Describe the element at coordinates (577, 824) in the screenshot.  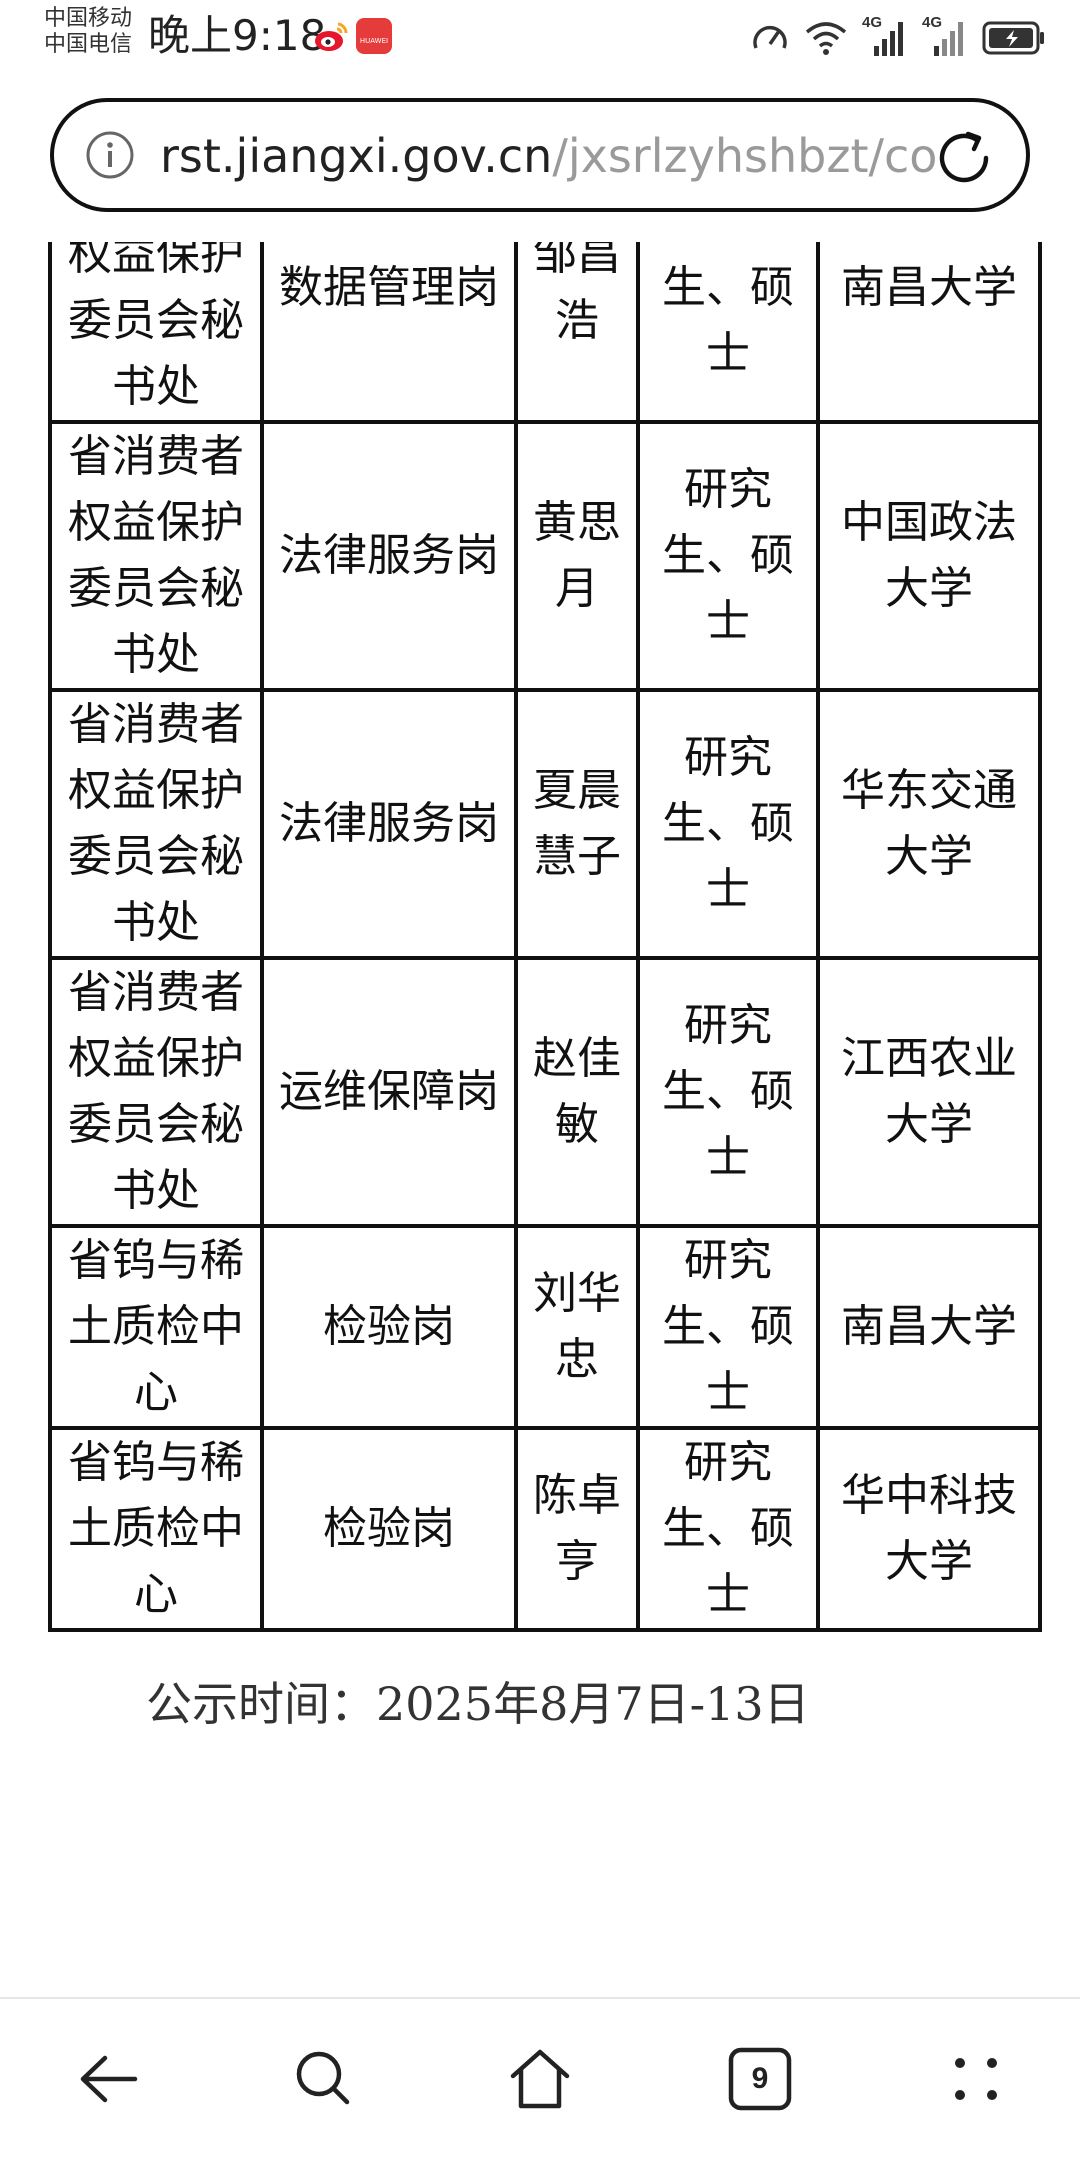
I see `name-cell: 夏晨慧子` at that location.